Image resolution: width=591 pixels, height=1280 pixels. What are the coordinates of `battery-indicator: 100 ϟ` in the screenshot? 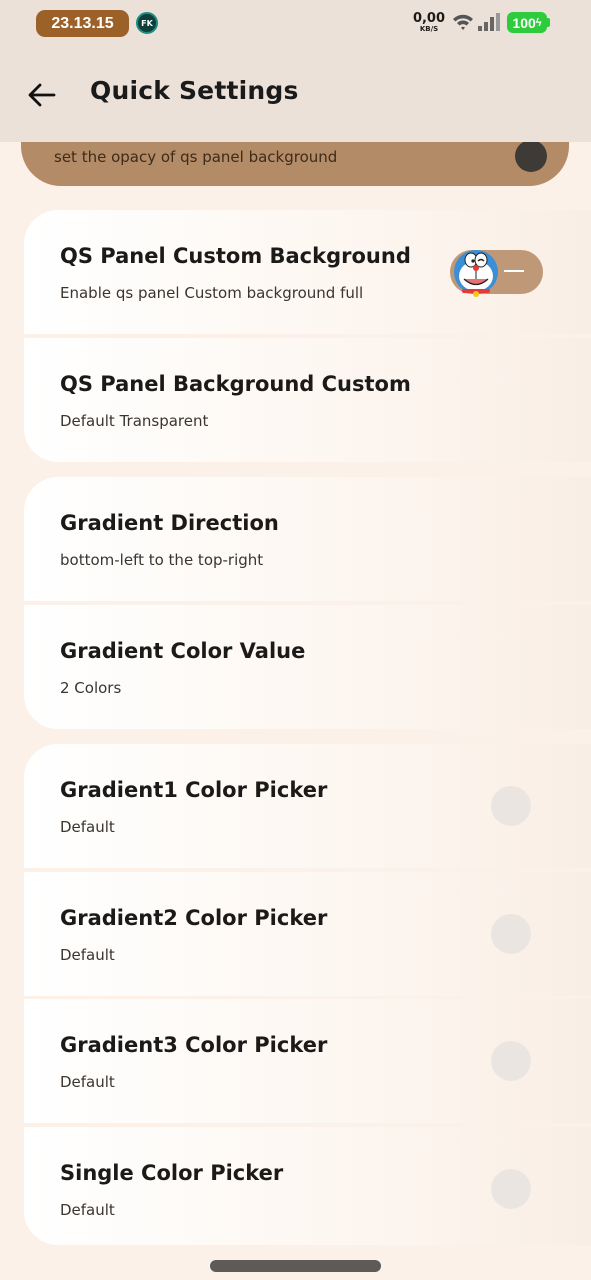 It's located at (527, 22).